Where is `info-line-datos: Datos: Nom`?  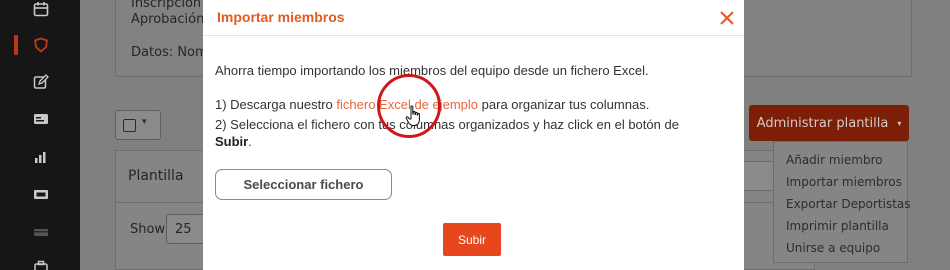 info-line-datos: Datos: Nom is located at coordinates (169, 52).